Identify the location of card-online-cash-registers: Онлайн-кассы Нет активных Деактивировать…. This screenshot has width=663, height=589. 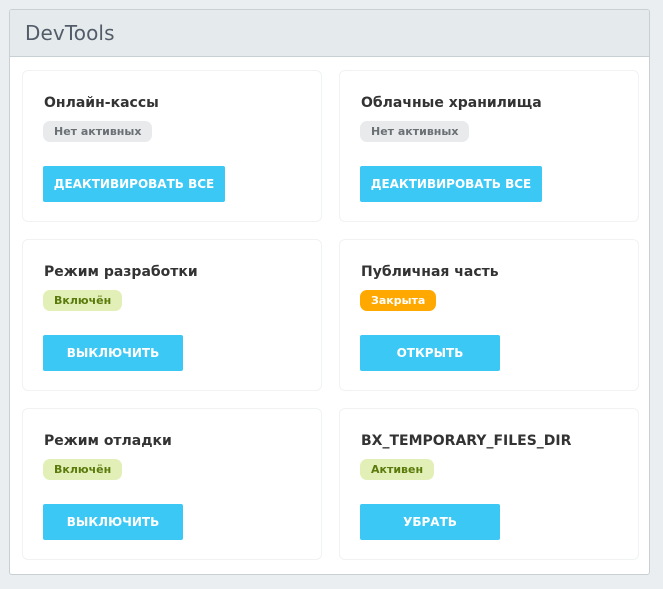
(172, 146).